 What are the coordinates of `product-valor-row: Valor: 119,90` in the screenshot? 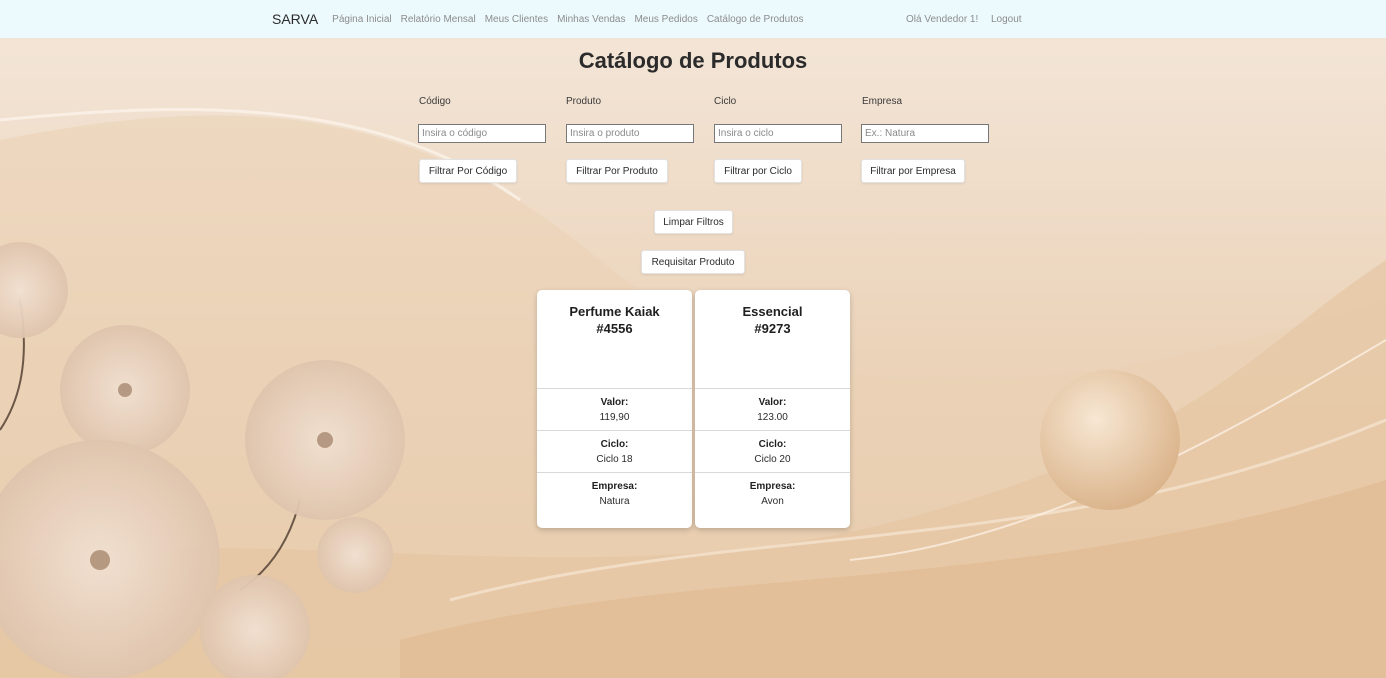 It's located at (614, 409).